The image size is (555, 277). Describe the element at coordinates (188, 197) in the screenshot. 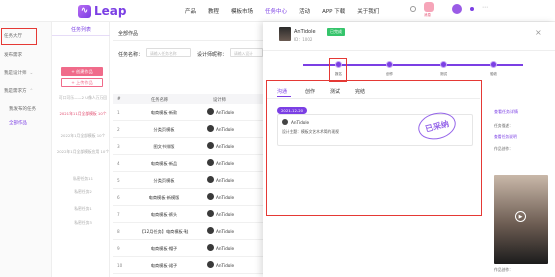

I see `table-row: 6 电商模板·新模版 AnTidole` at that location.